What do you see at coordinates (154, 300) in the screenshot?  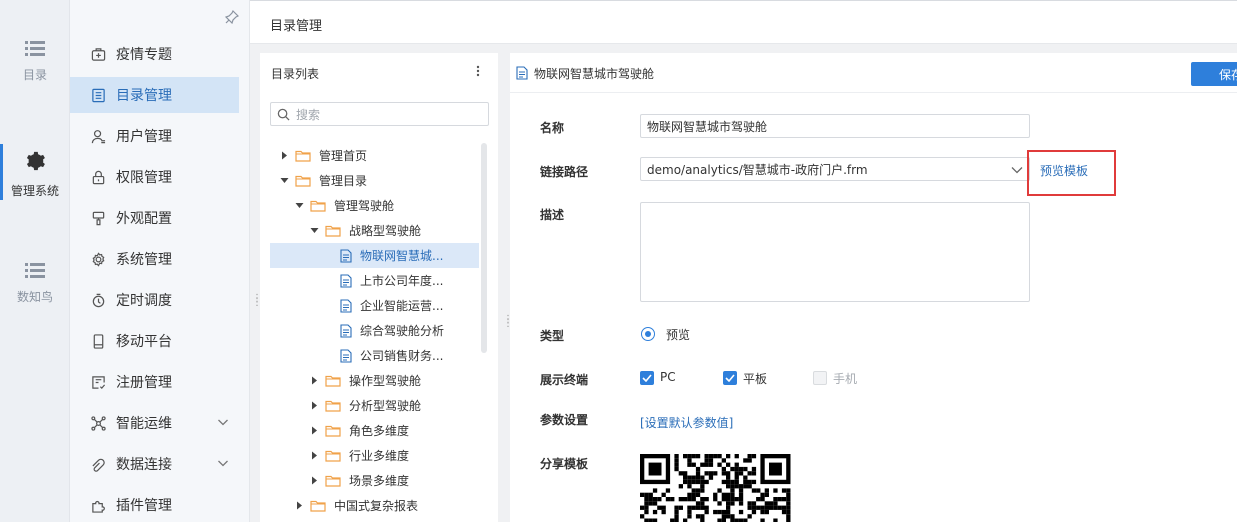 I see `menu-item-schedule: 定时调度` at bounding box center [154, 300].